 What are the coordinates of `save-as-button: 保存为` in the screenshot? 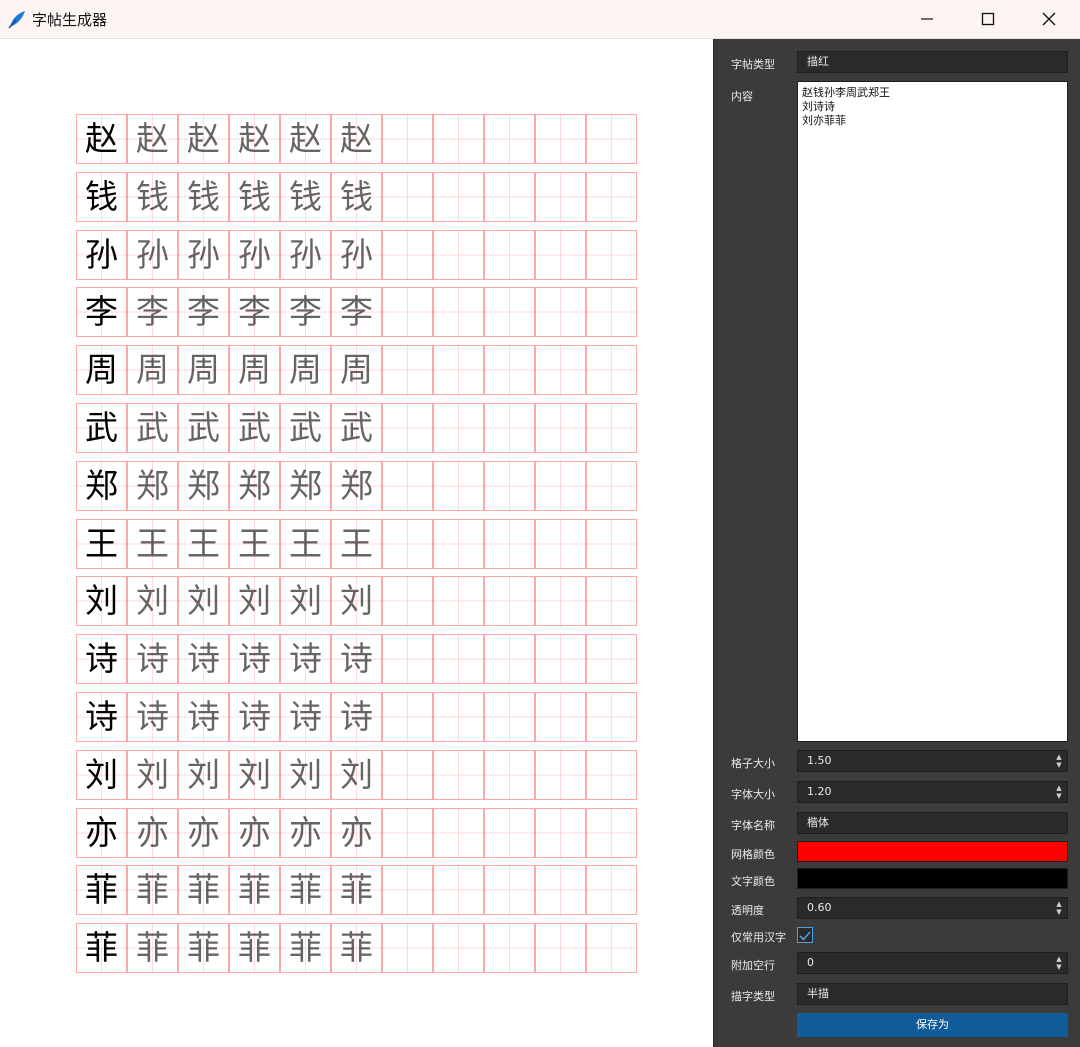 It's located at (932, 1025).